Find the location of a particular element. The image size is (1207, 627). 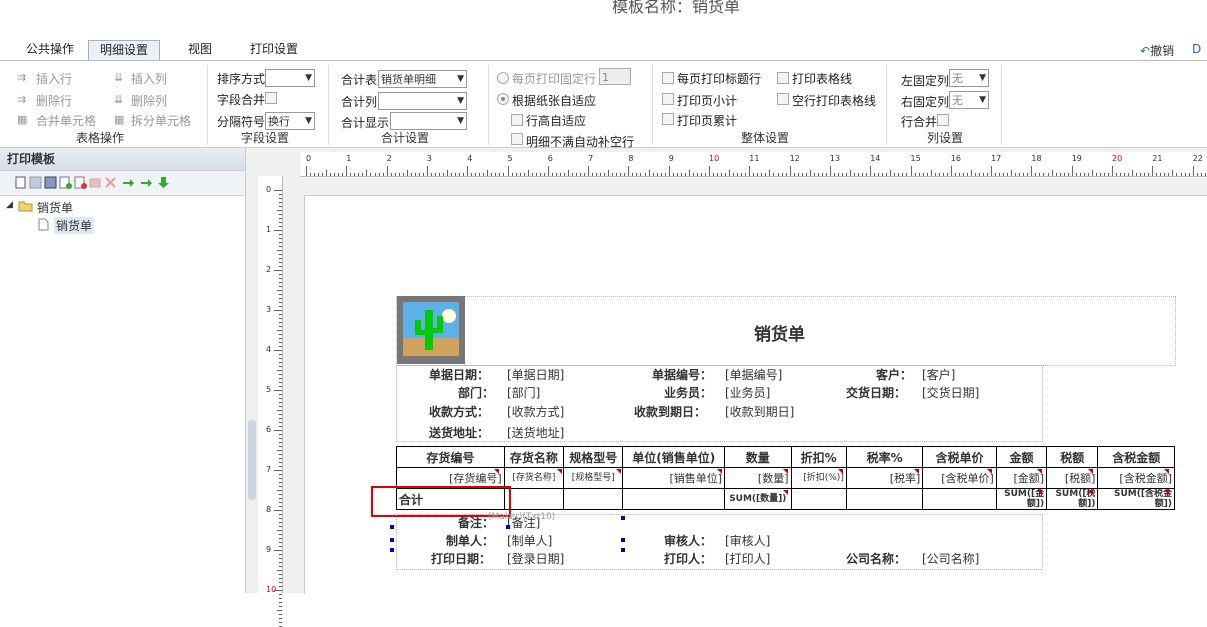

panel-splitter is located at coordinates (252, 460).